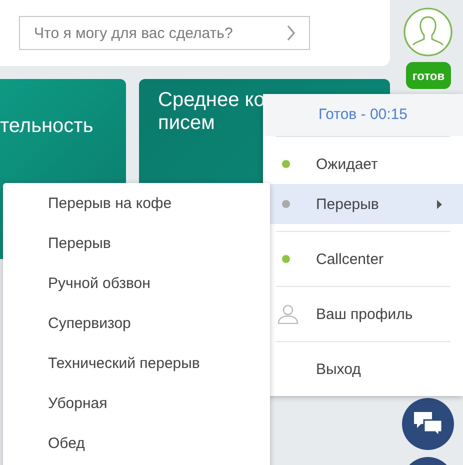  What do you see at coordinates (136, 444) in the screenshot?
I see `menu-item: Обед` at bounding box center [136, 444].